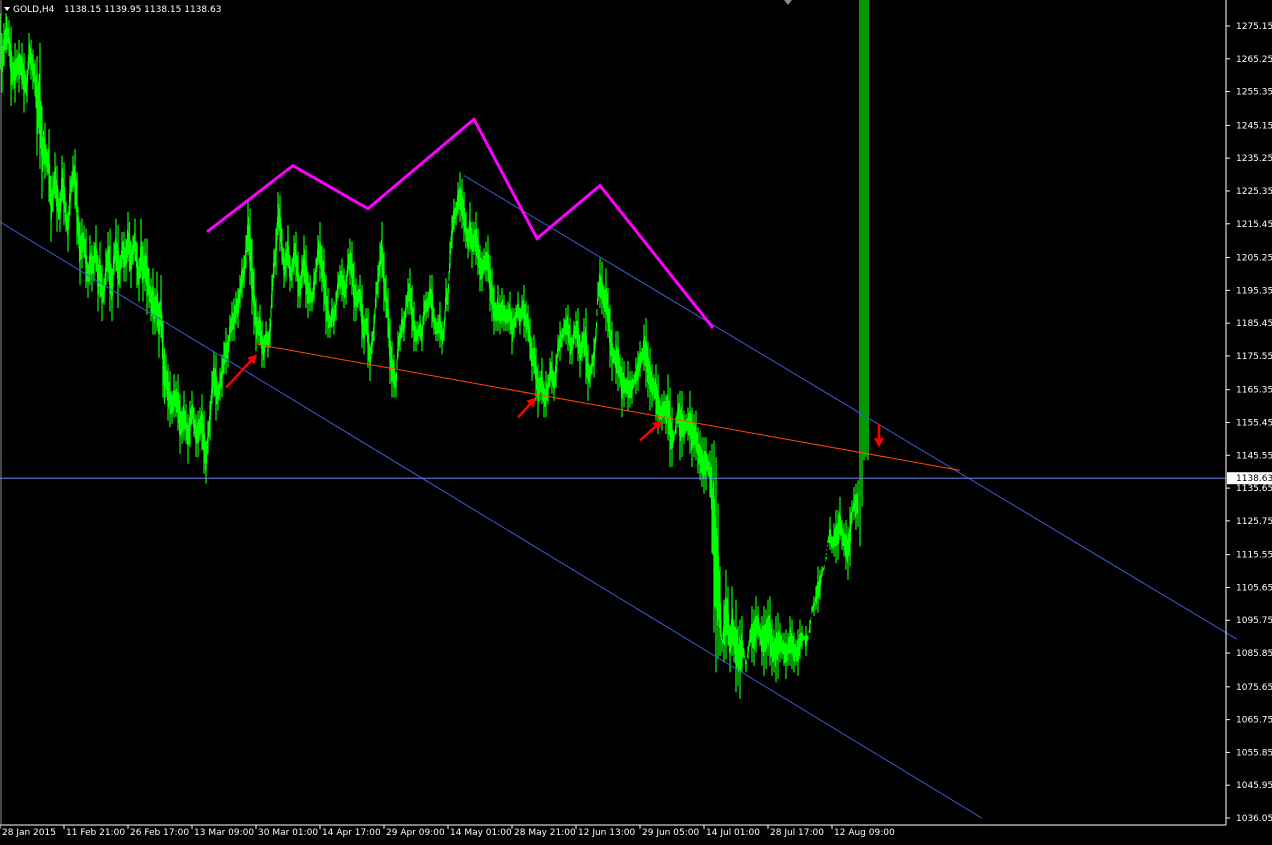  Describe the element at coordinates (29, 833) in the screenshot. I see `time-tick-label: 28 Jan 2015` at that location.